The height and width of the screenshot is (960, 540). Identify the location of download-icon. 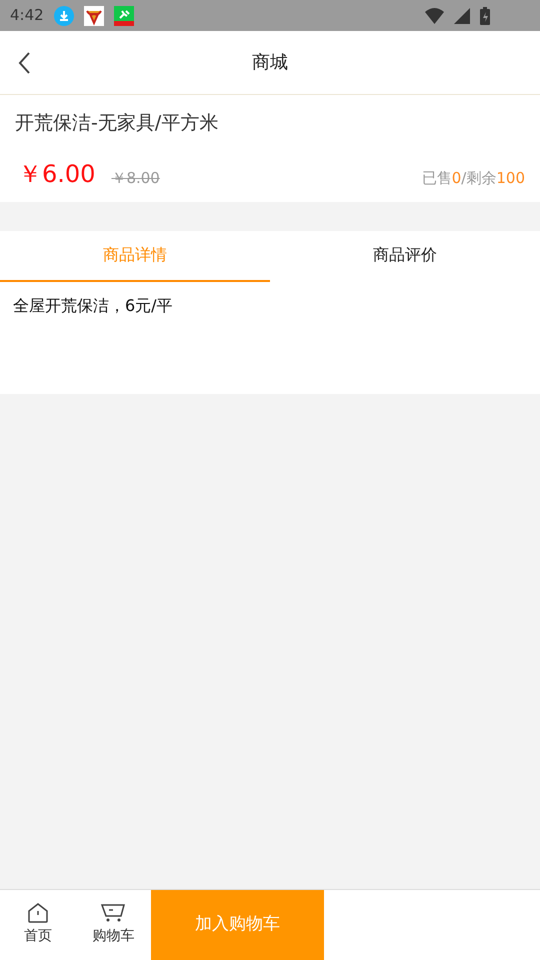
(64, 16).